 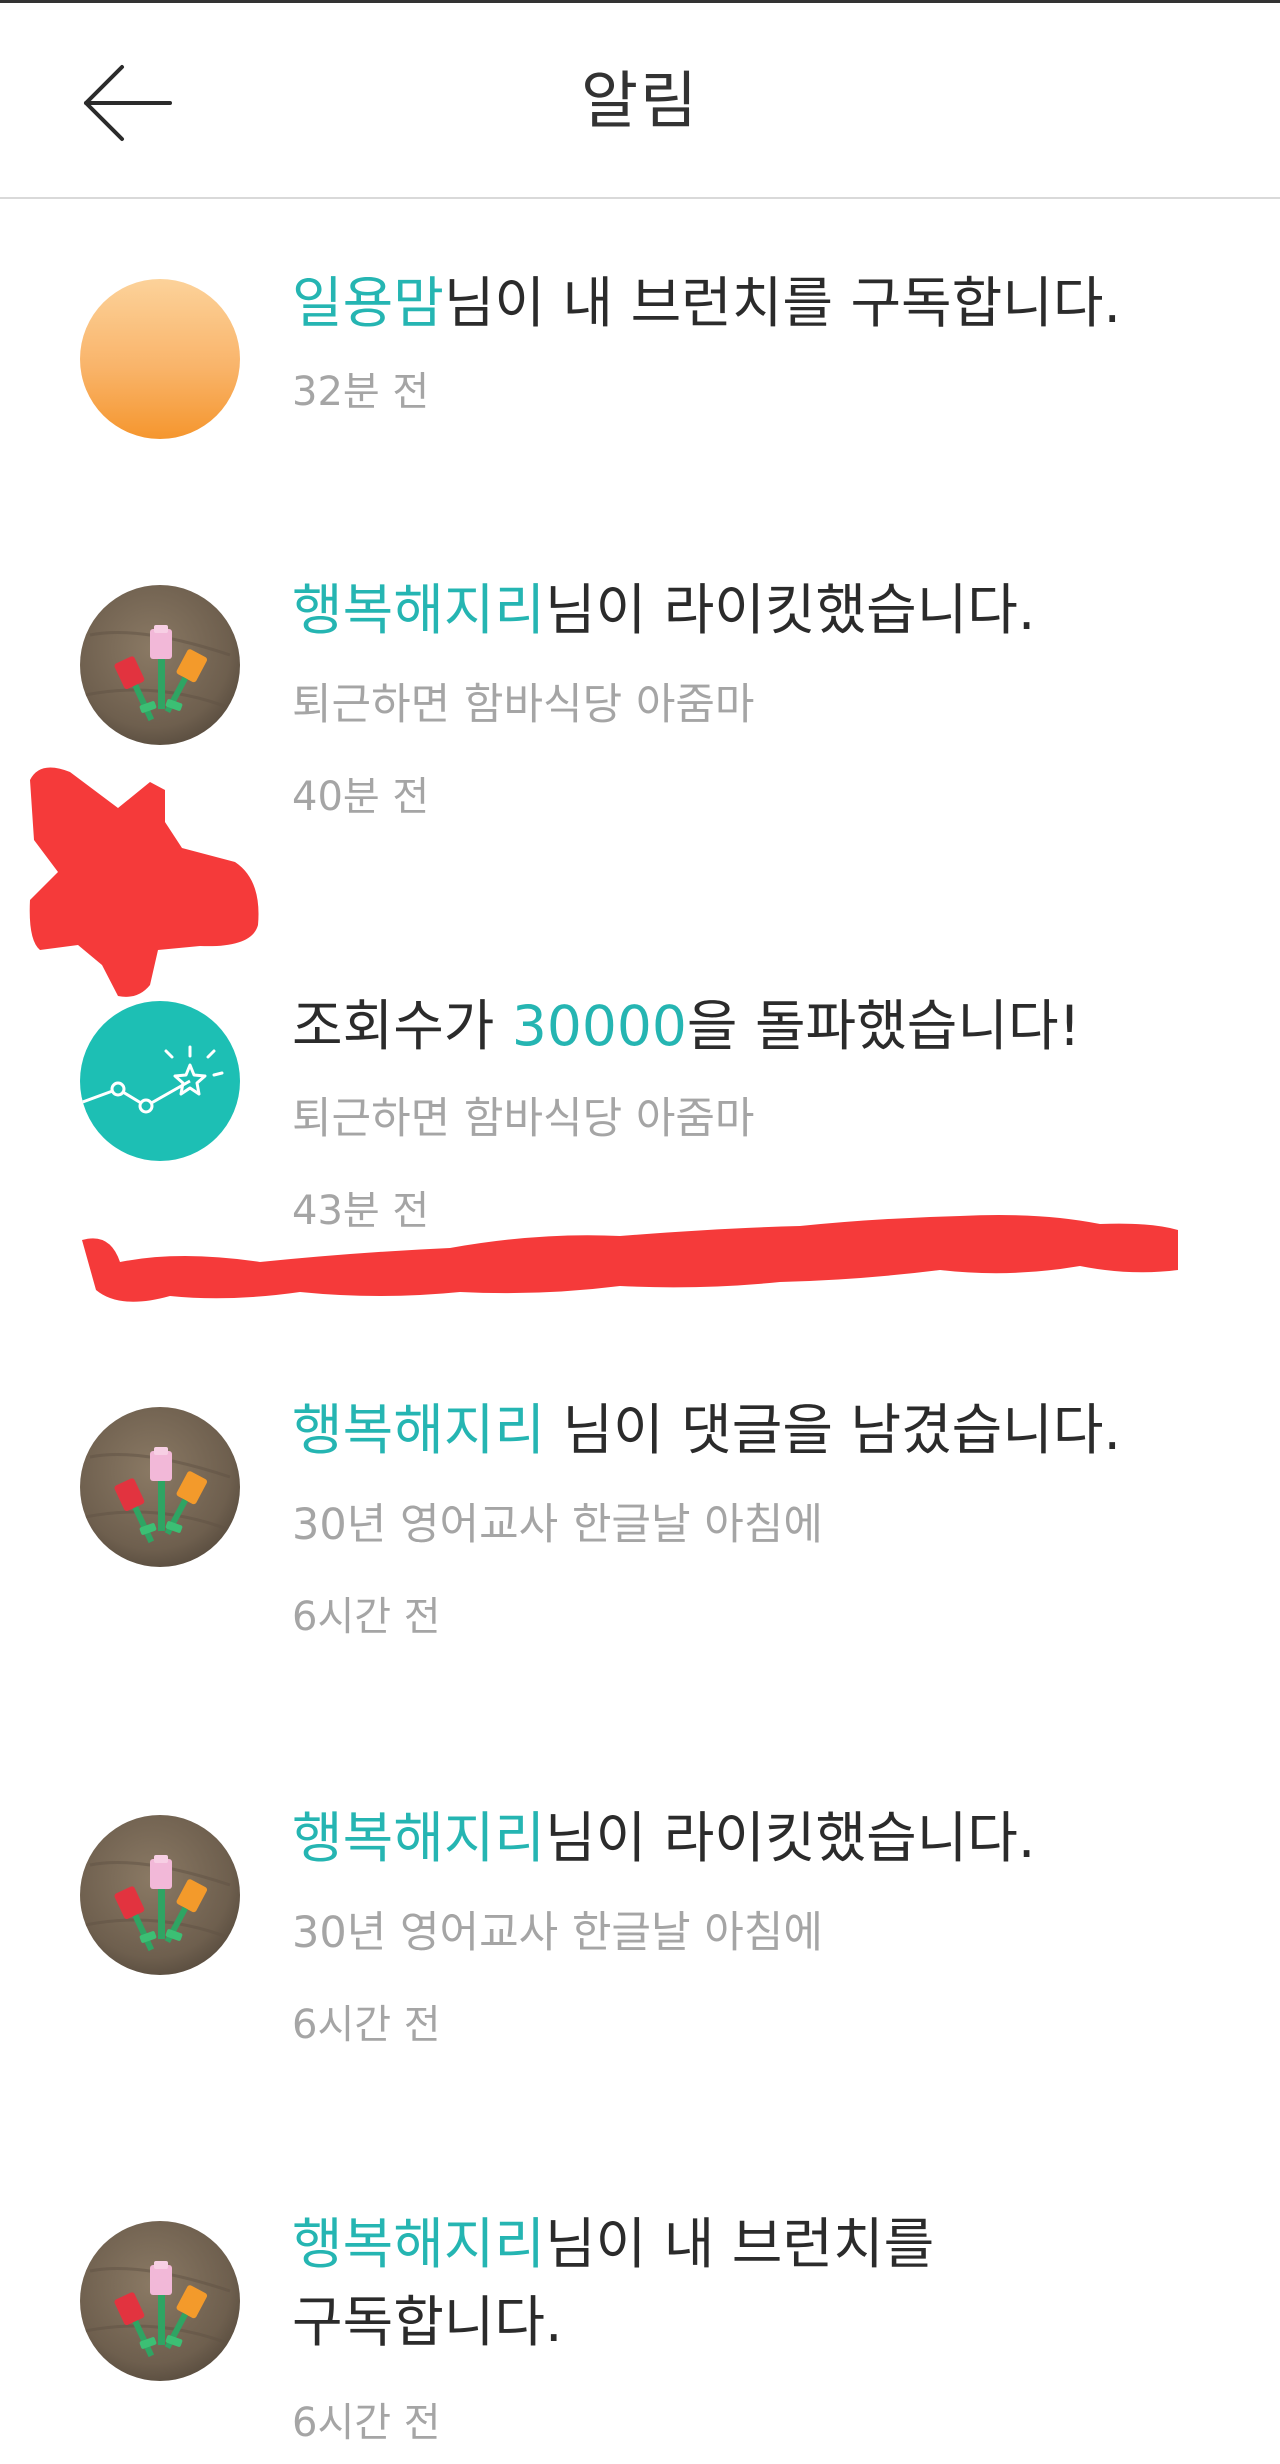 I want to click on page-title: 알림, so click(x=640, y=100).